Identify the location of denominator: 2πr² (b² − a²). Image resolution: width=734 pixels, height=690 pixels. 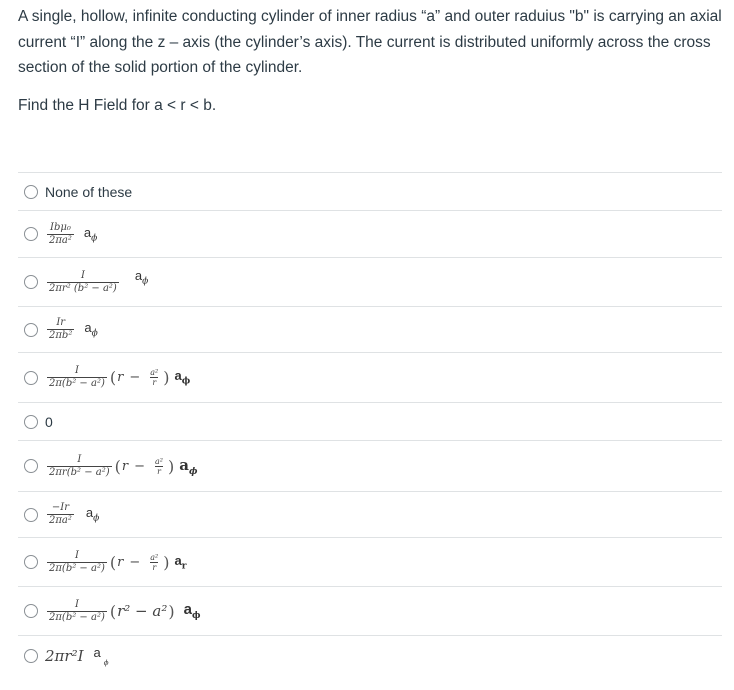
(83, 287).